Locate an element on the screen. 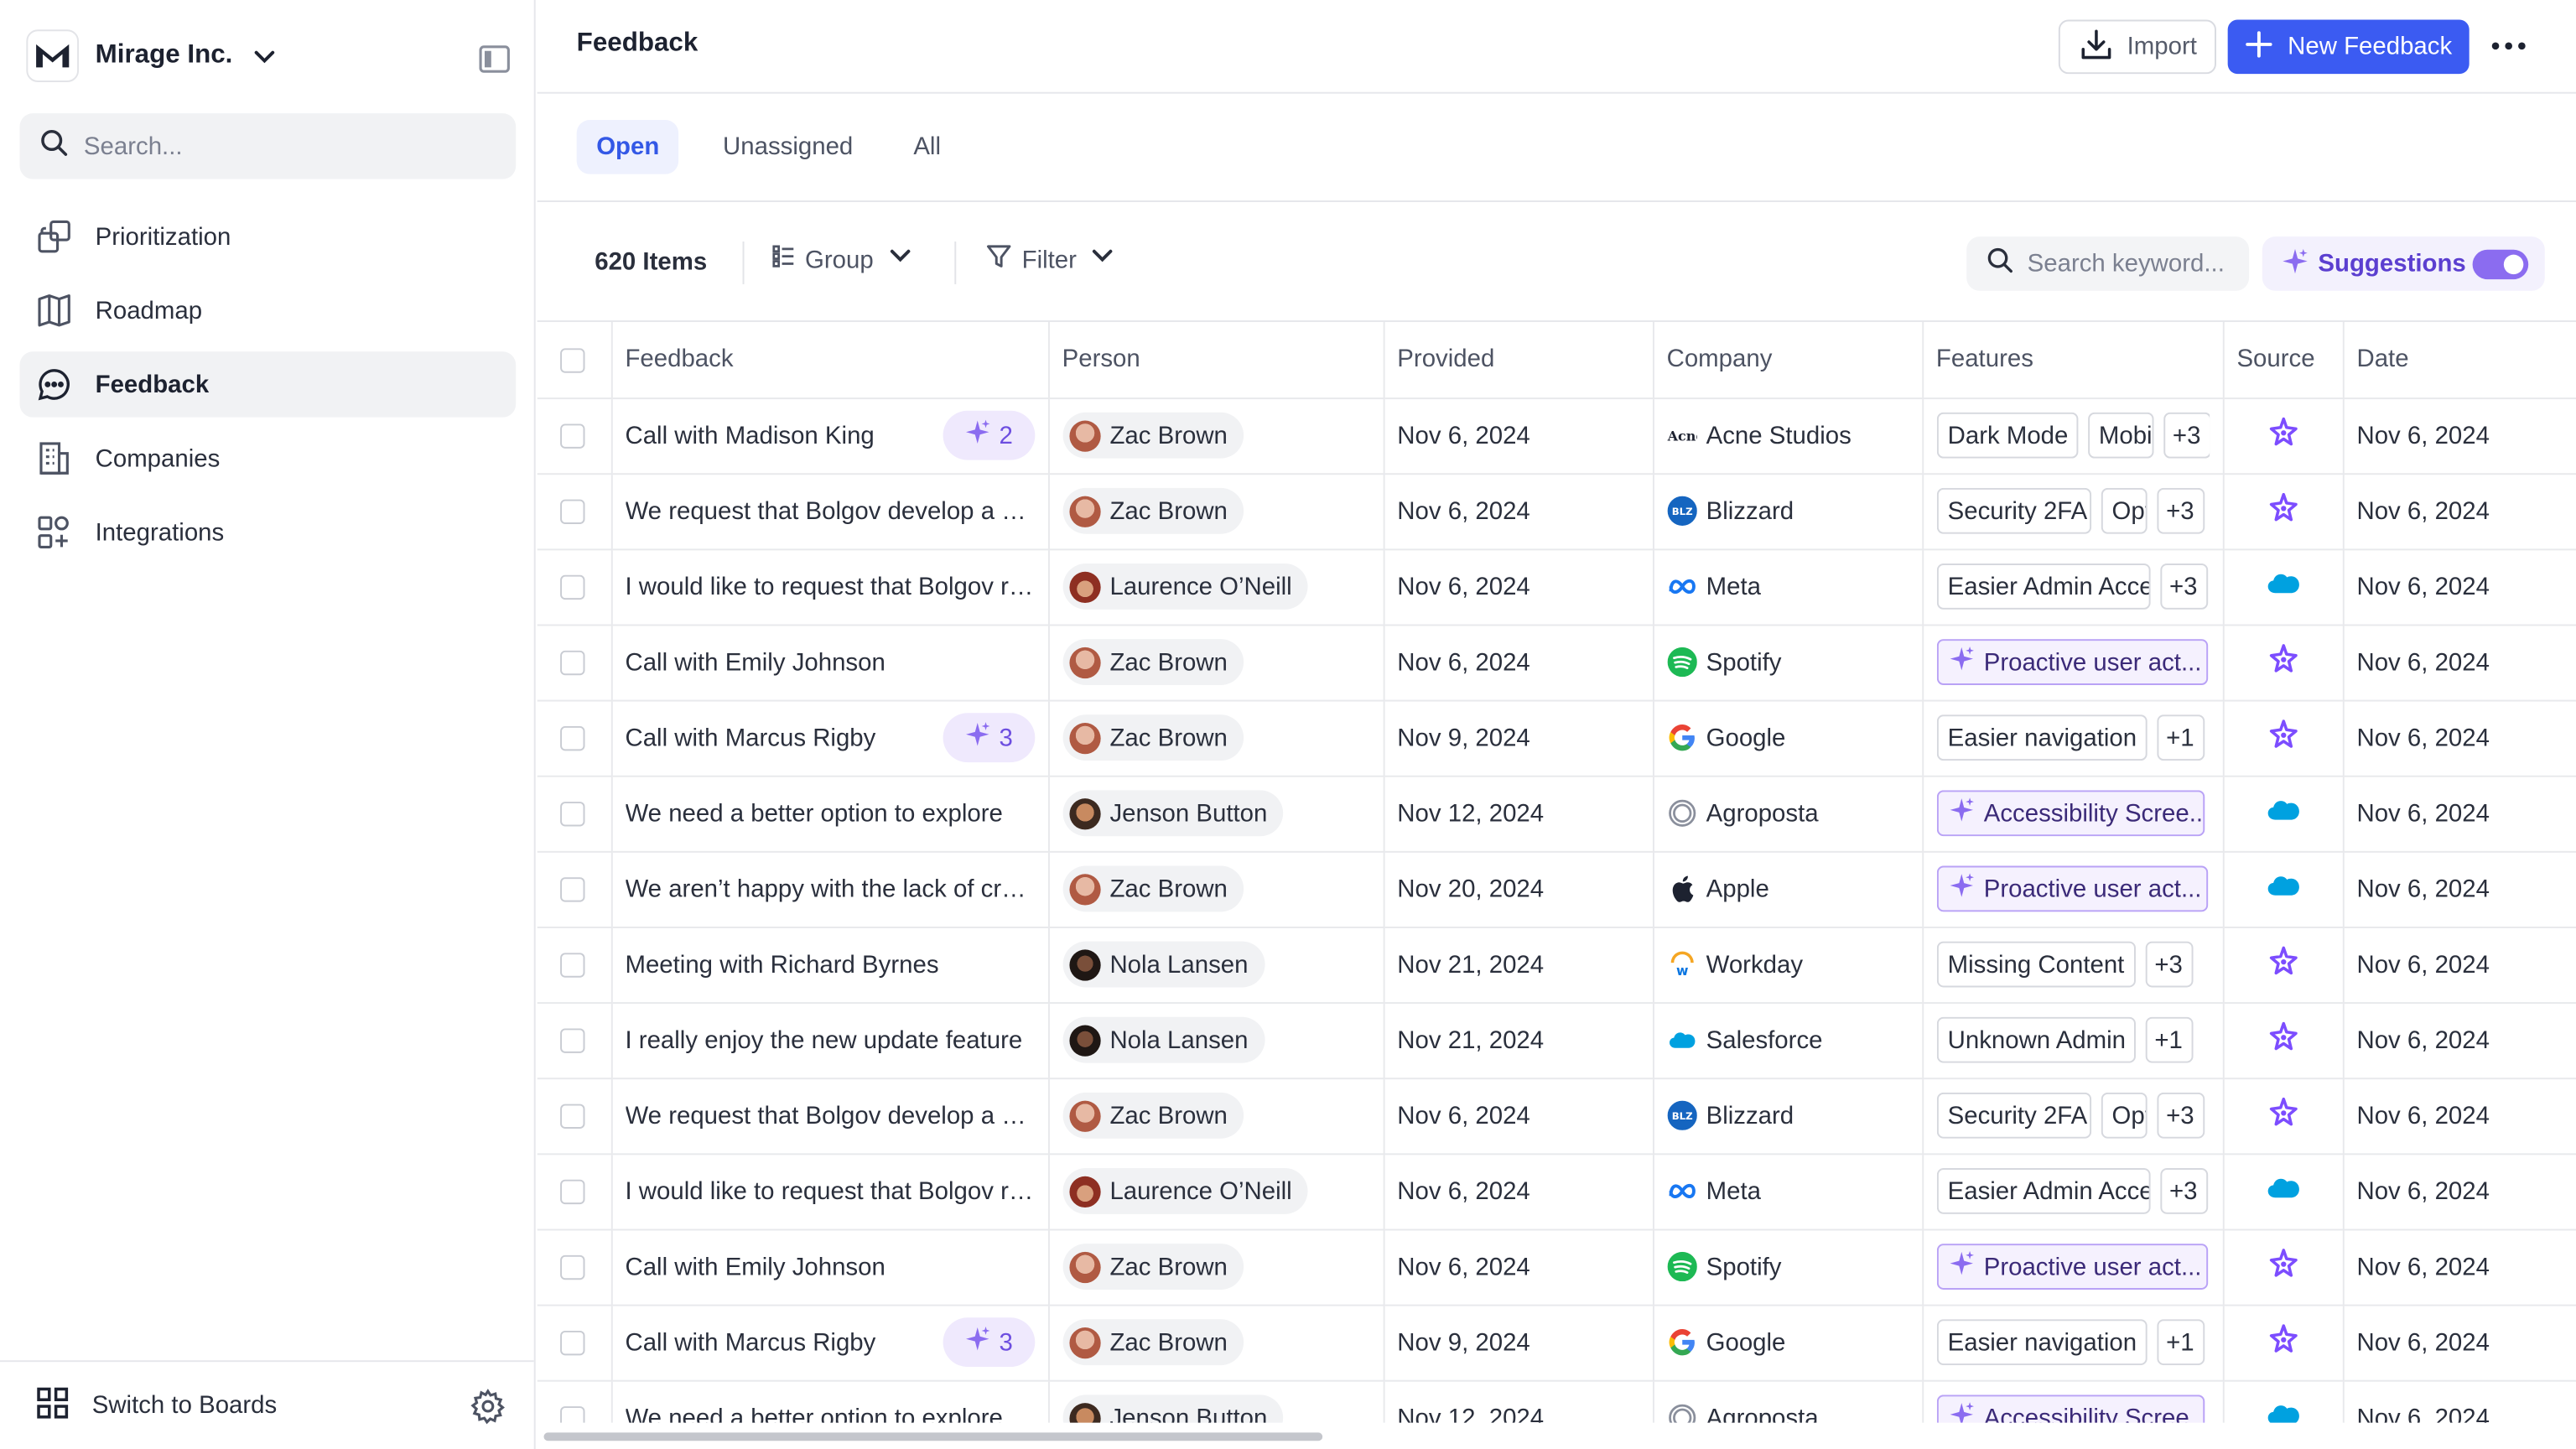 This screenshot has width=2576, height=1449. feature-chip: Easier navigation is located at coordinates (2041, 737).